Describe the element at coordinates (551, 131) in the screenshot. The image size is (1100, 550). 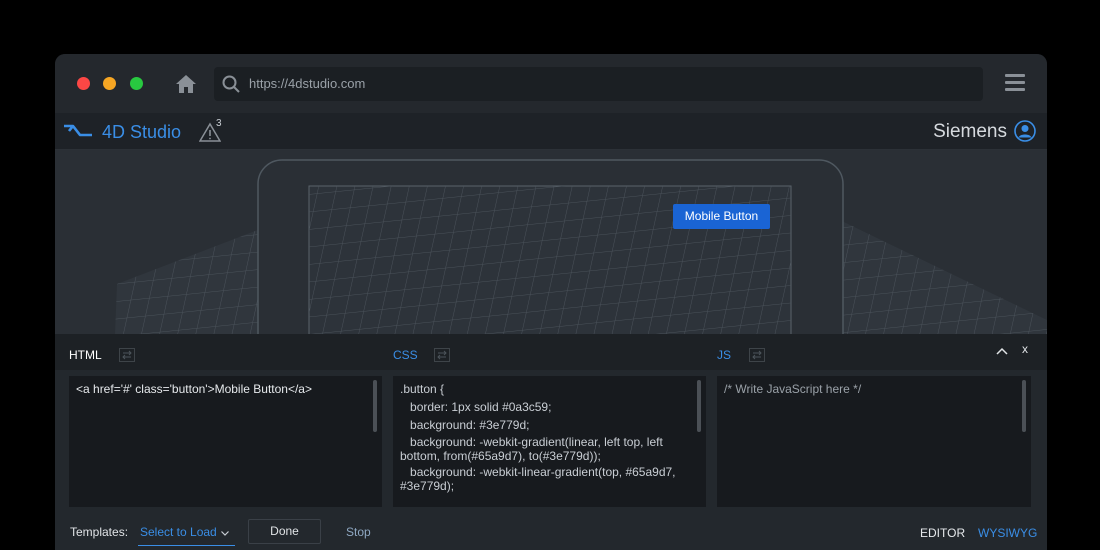
I see `app-header: 4D Studio 3 Siemens` at that location.